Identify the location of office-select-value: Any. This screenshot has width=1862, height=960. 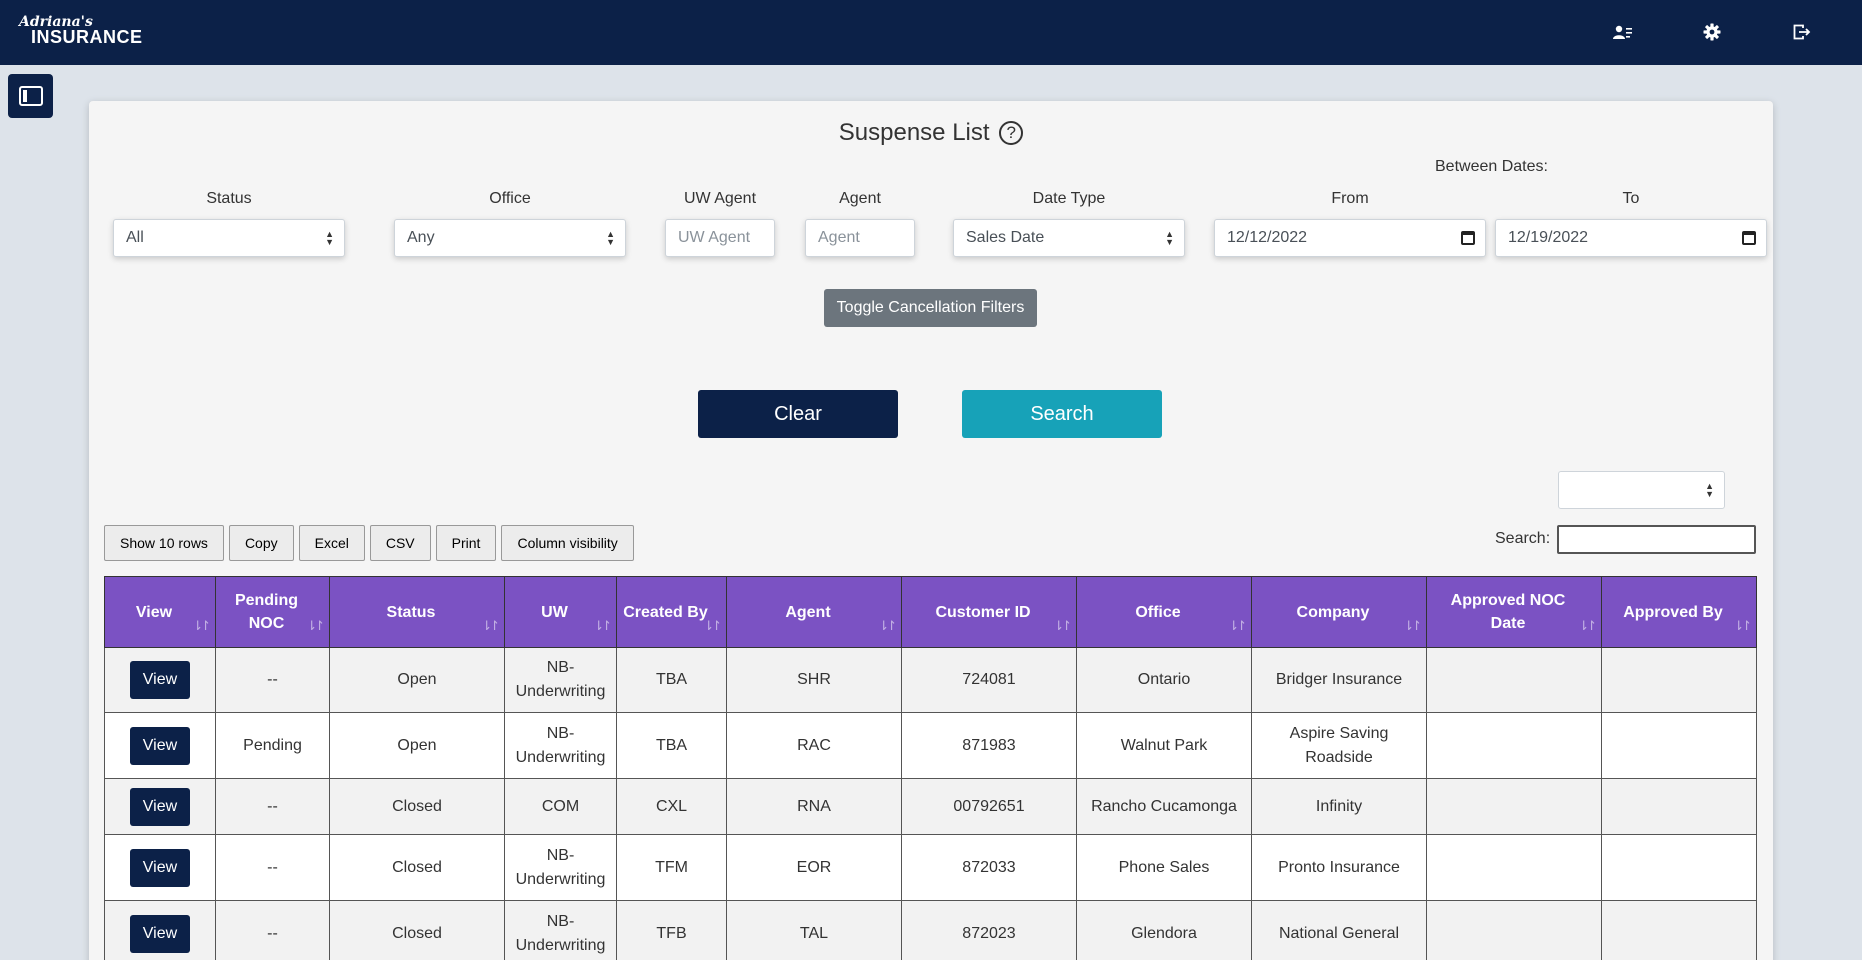
(421, 237).